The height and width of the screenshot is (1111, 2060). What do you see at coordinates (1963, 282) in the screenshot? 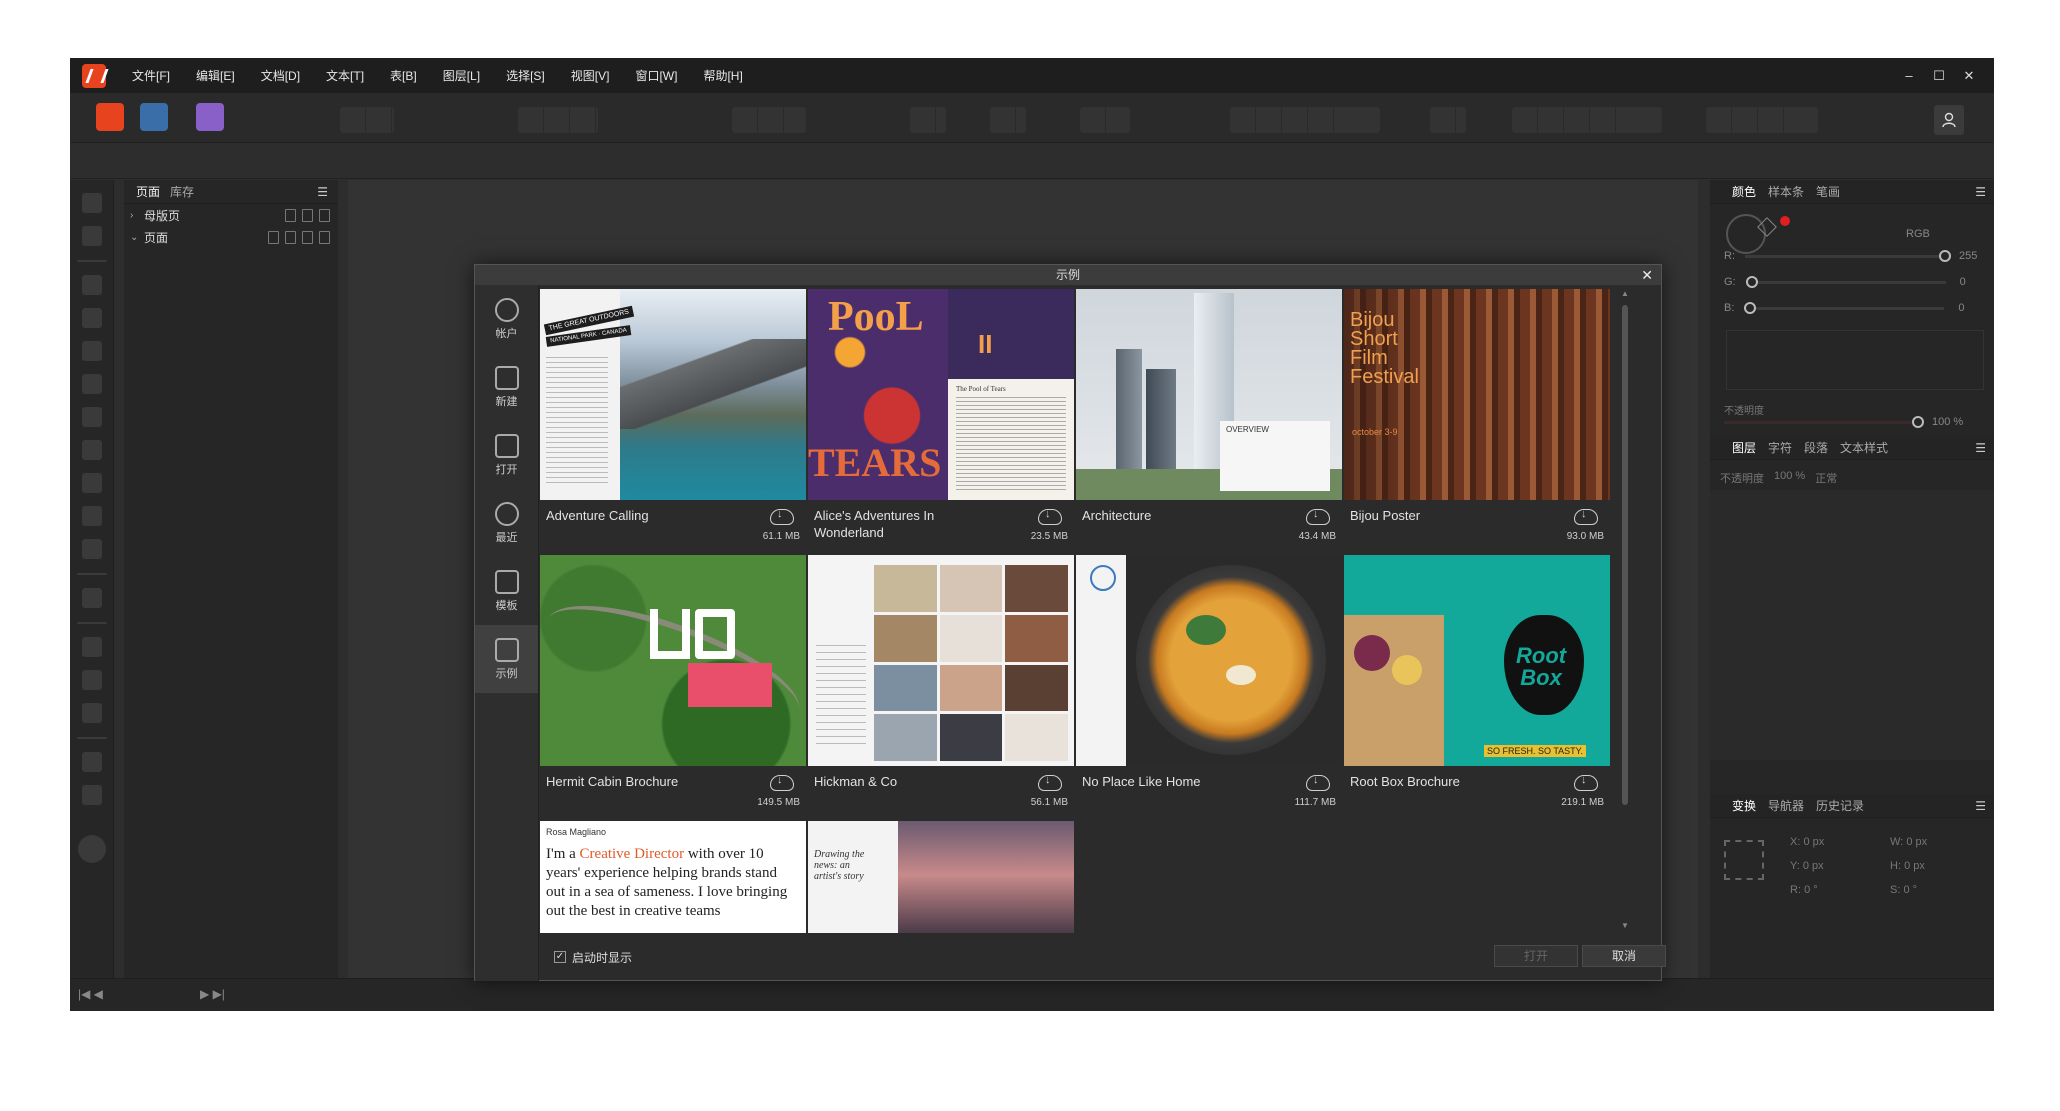
I see `green-value: 0` at bounding box center [1963, 282].